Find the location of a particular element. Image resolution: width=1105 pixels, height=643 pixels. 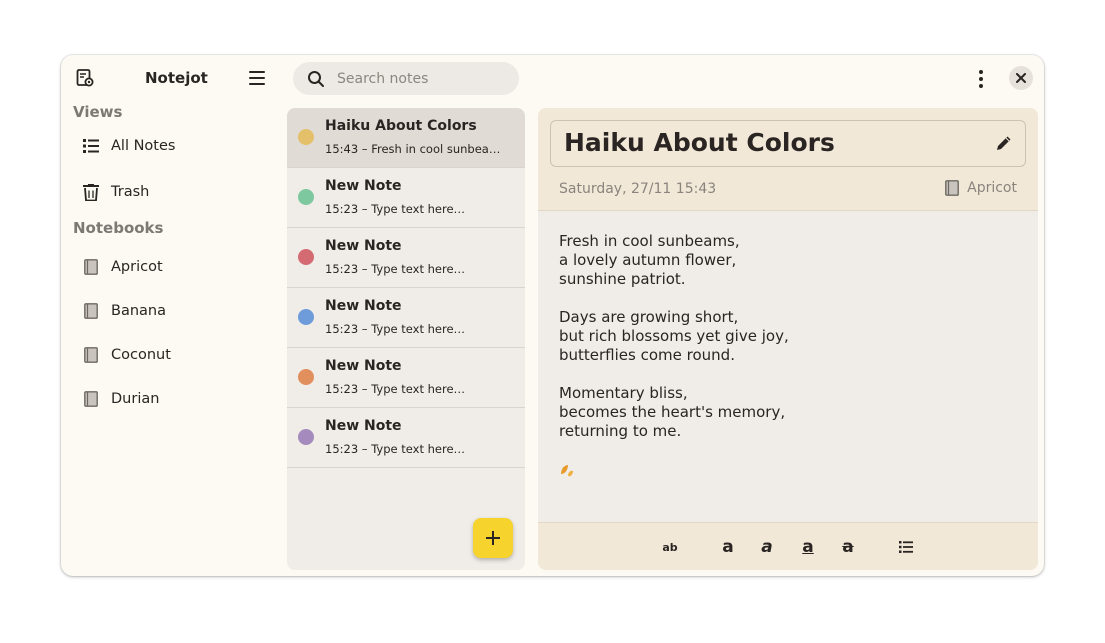

sidebar-item-label: All Notes is located at coordinates (143, 146).